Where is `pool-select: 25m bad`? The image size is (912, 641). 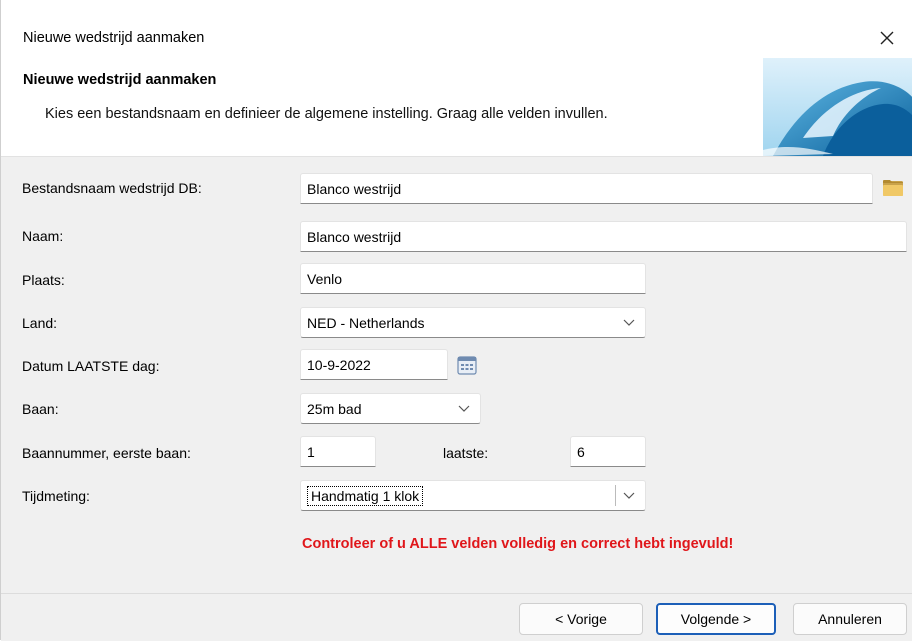
pool-select: 25m bad is located at coordinates (390, 408).